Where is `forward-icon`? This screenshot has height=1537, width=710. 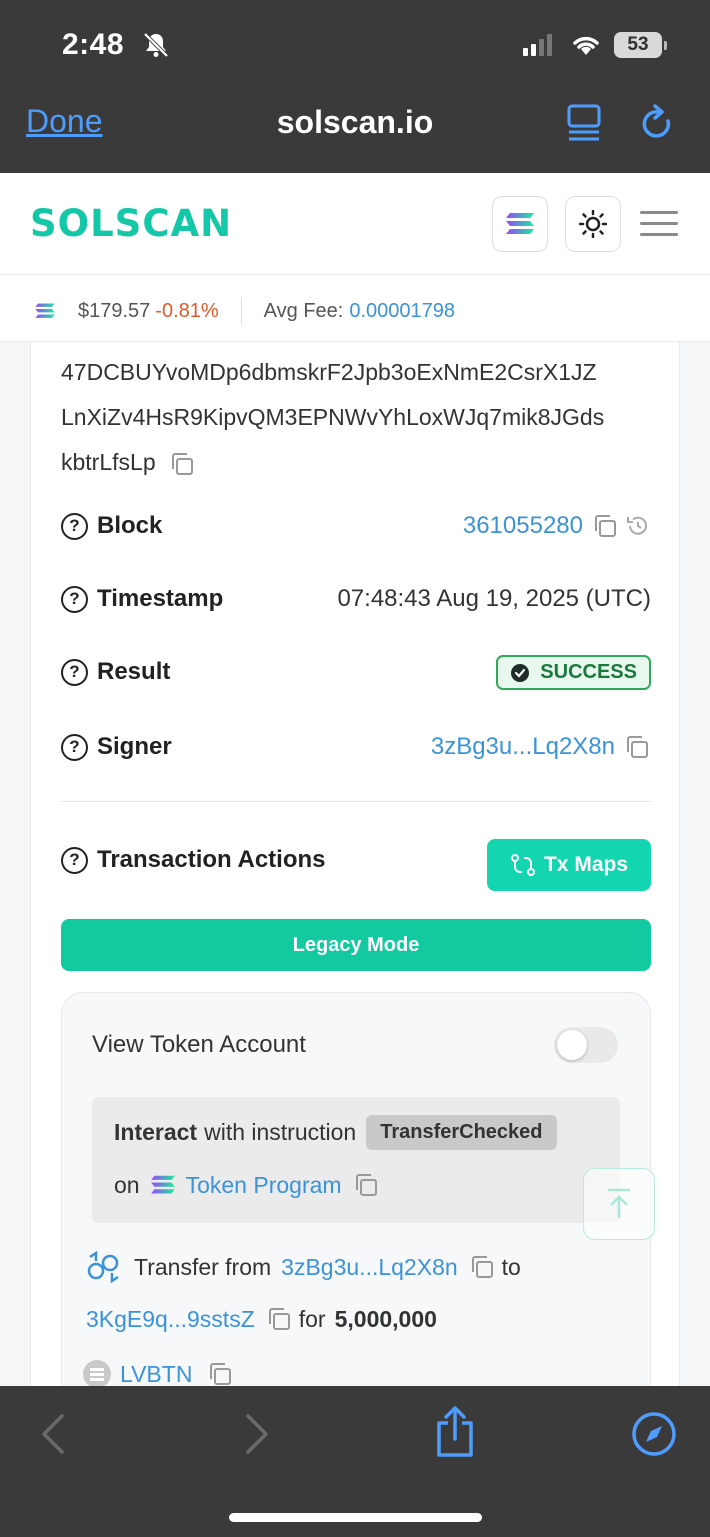 forward-icon is located at coordinates (257, 1434).